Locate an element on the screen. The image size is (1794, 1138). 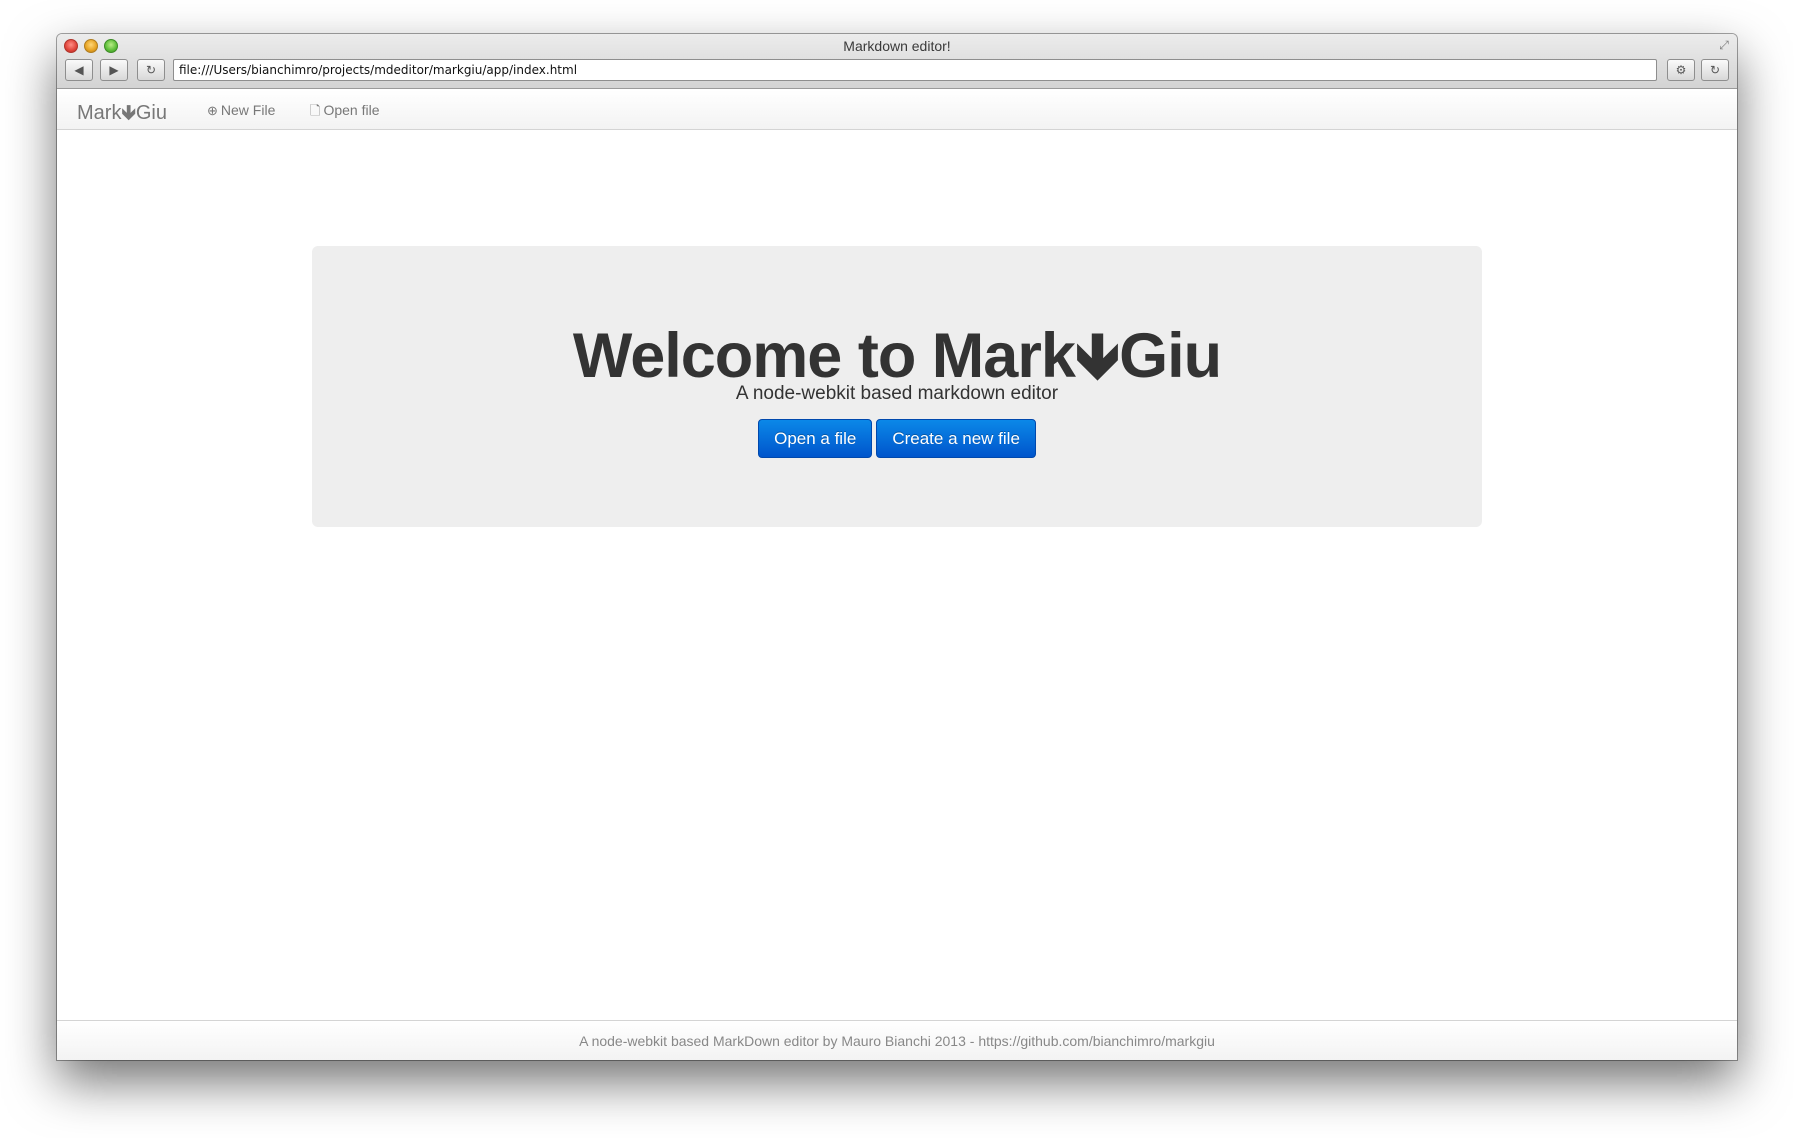
new-file-label: New File is located at coordinates (248, 110).